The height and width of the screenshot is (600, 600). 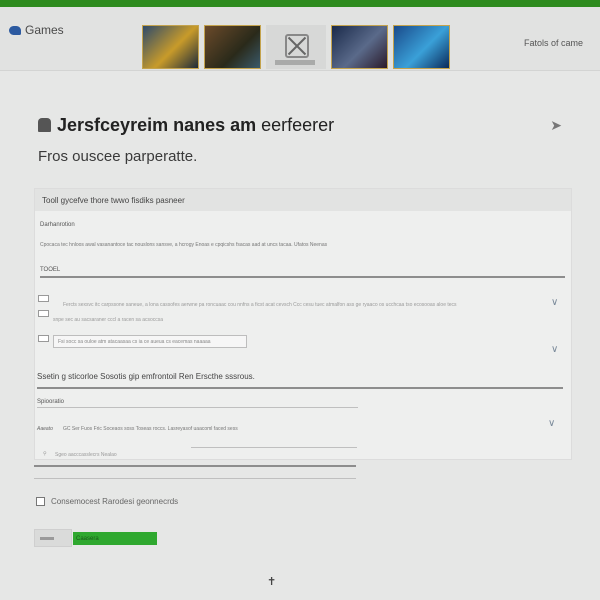 What do you see at coordinates (45, 429) in the screenshot?
I see `italic-field-label: Aaeato` at bounding box center [45, 429].